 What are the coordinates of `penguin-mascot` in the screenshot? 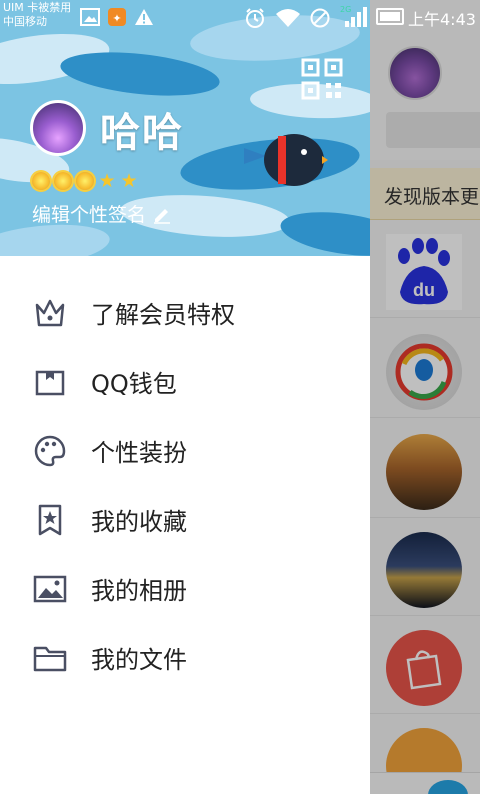 It's located at (286, 158).